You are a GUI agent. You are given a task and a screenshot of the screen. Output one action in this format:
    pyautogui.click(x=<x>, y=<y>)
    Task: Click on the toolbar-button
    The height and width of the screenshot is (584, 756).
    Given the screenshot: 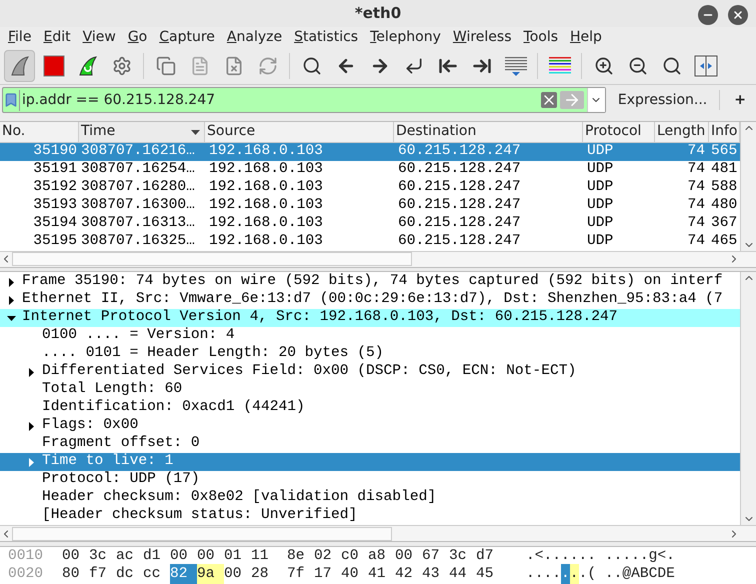 What is the action you would take?
    pyautogui.click(x=19, y=66)
    